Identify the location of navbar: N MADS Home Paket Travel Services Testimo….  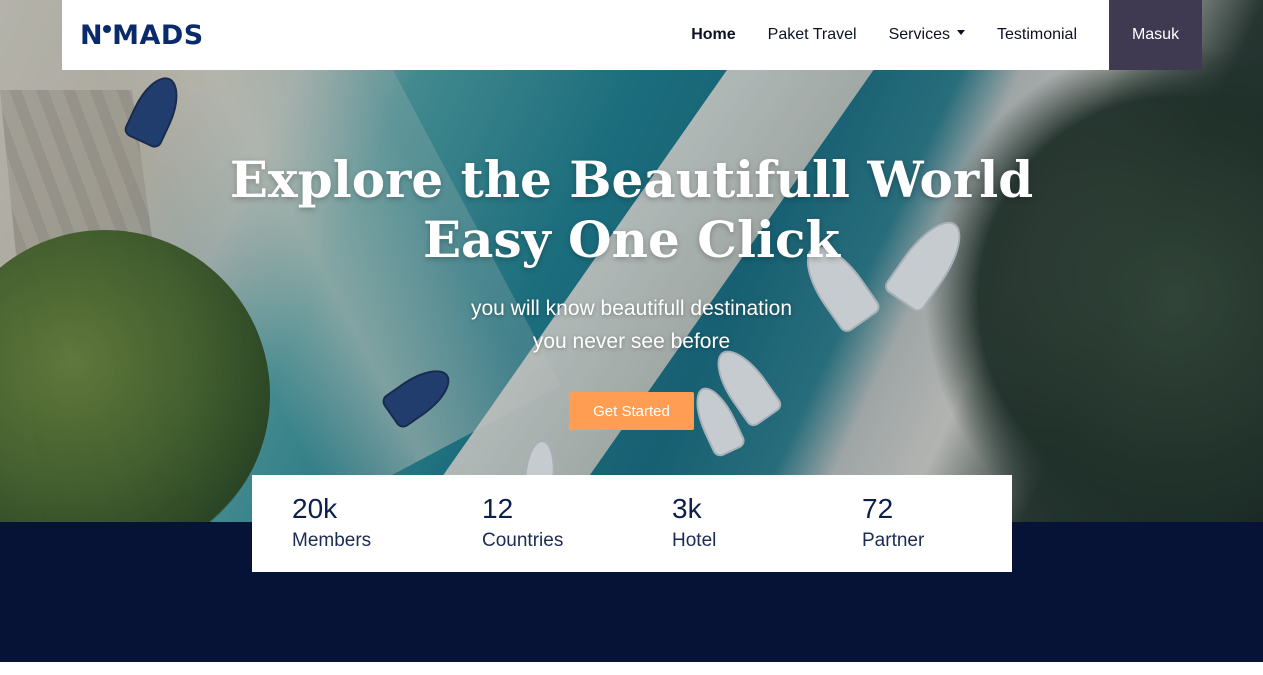
(632, 35).